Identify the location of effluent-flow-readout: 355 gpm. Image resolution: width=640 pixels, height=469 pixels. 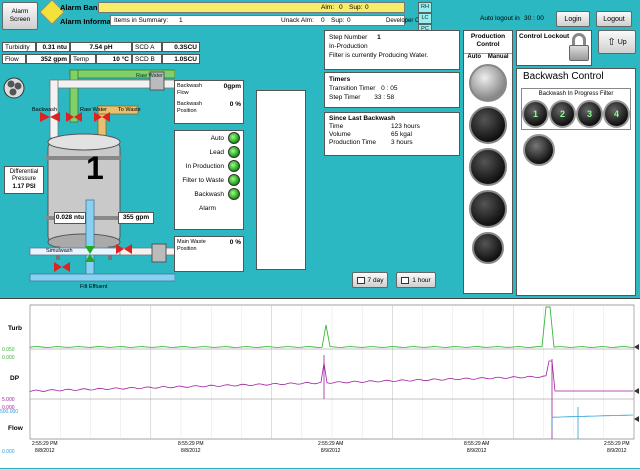
(136, 218).